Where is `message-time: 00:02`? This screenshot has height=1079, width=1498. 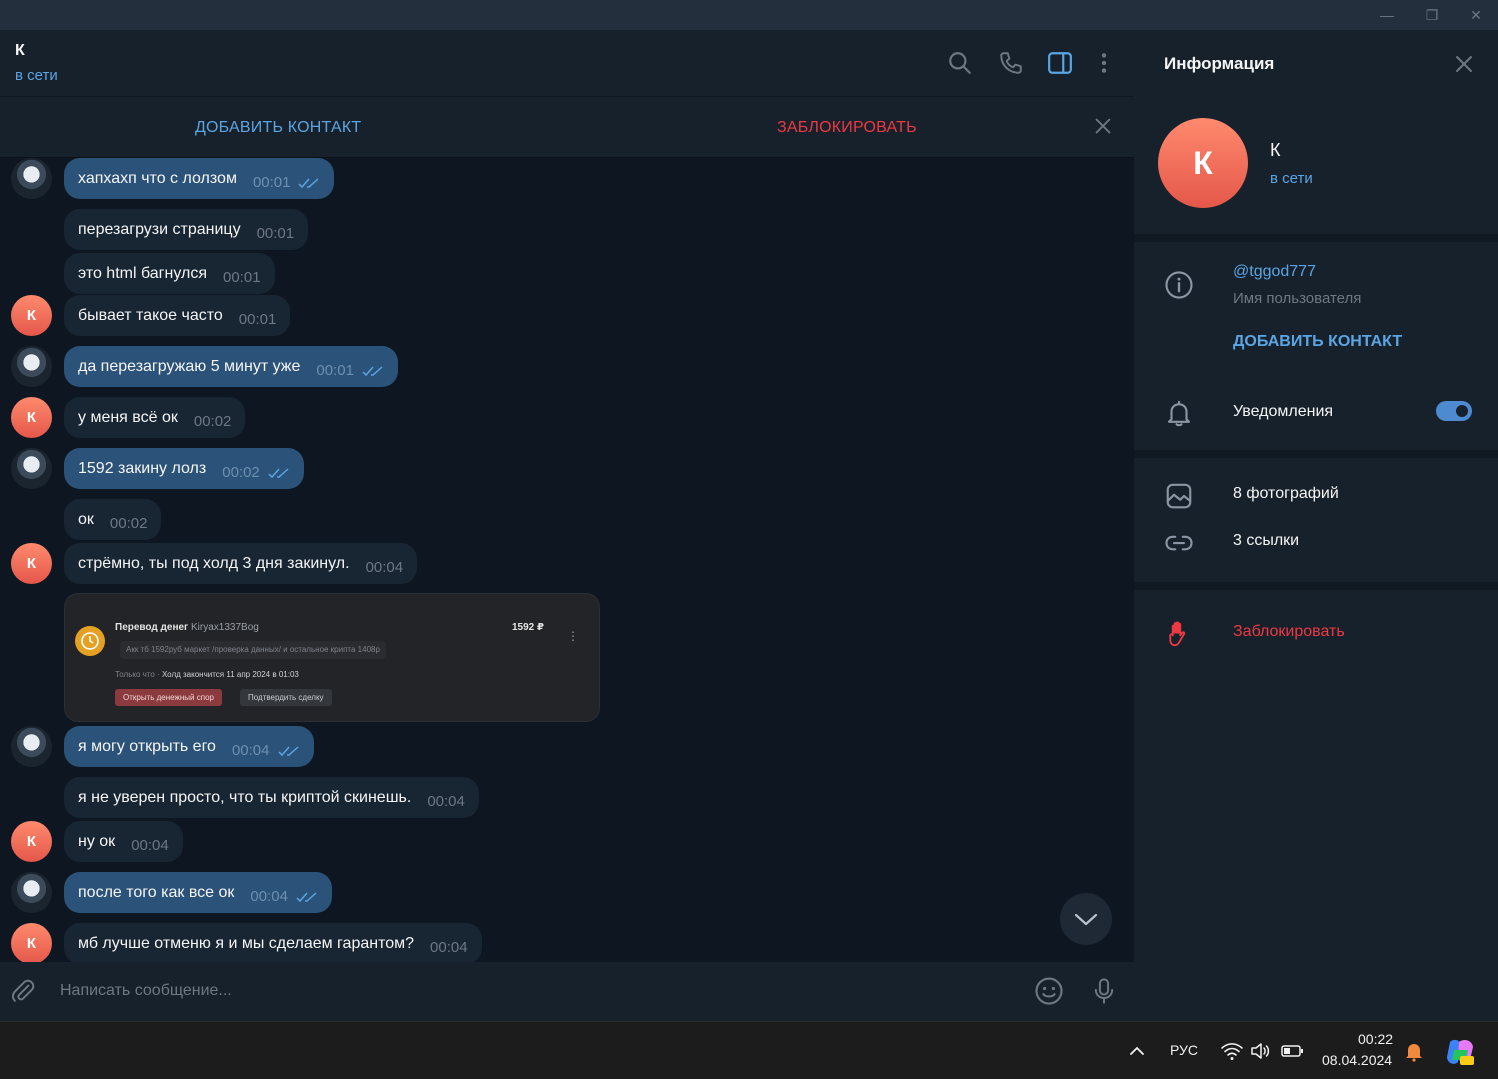
message-time: 00:02 is located at coordinates (212, 421).